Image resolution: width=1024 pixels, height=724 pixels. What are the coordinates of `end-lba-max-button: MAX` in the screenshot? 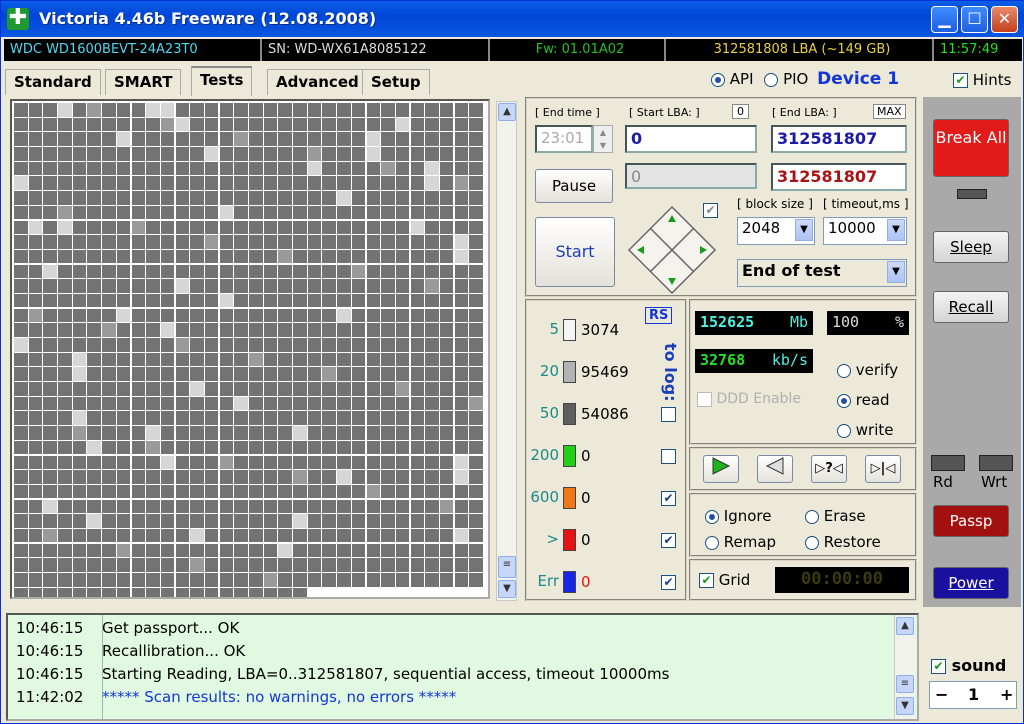 It's located at (889, 111).